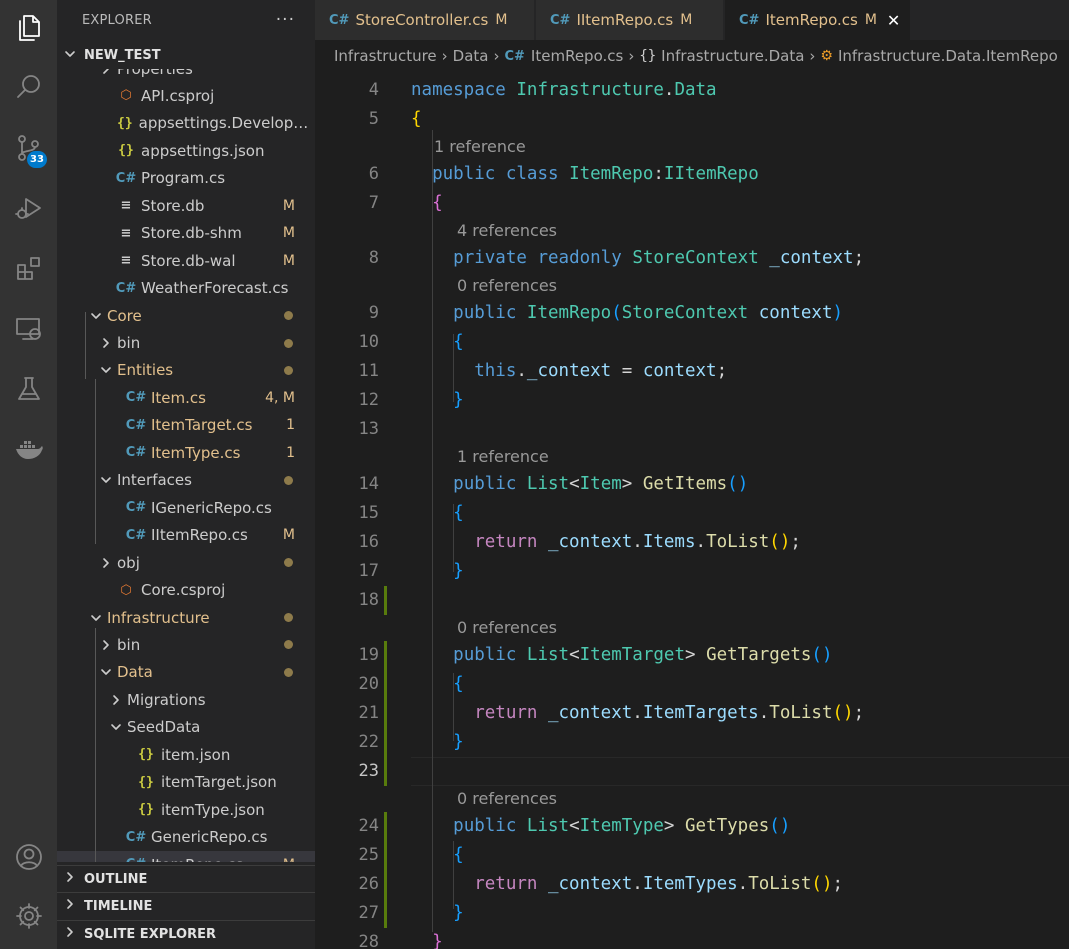 This screenshot has width=1069, height=949. I want to click on code-text: namespace Infrastructure.Data, so click(564, 90).